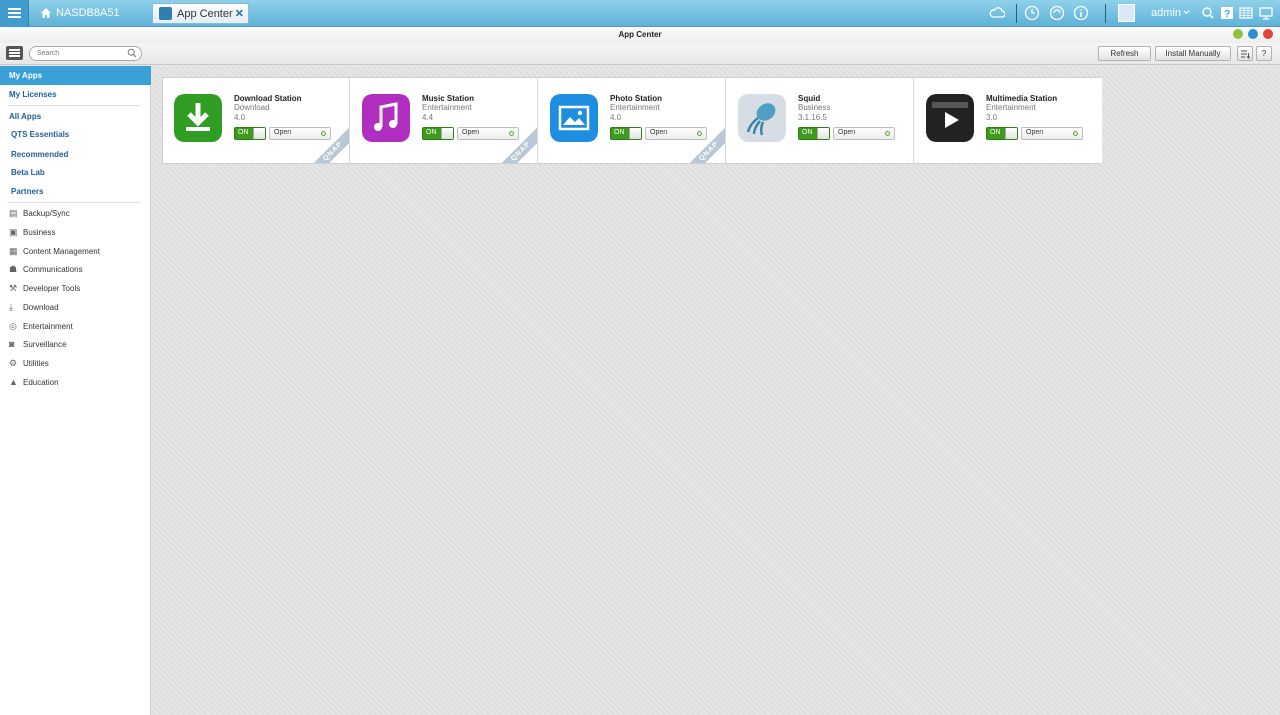 The height and width of the screenshot is (715, 1280). Describe the element at coordinates (39, 154) in the screenshot. I see `sidebar-item-recommended: Recommended` at that location.